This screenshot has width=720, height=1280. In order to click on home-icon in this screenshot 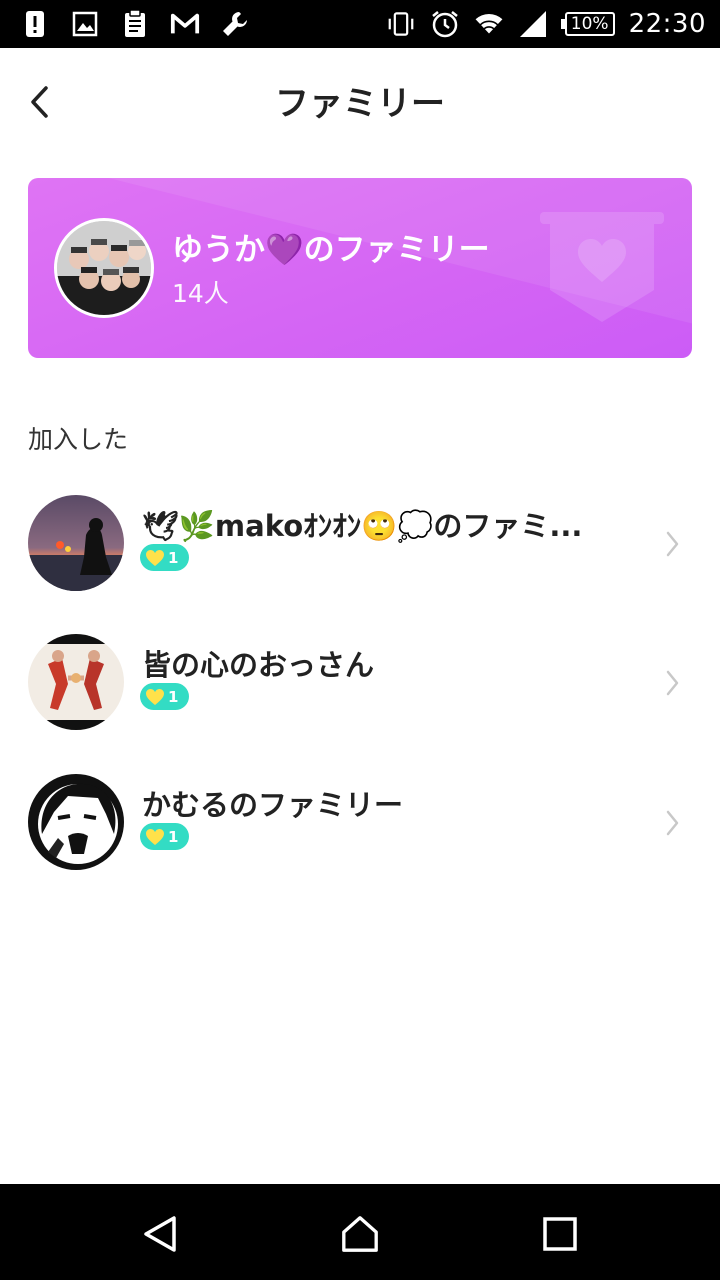, I will do `click(360, 1234)`.